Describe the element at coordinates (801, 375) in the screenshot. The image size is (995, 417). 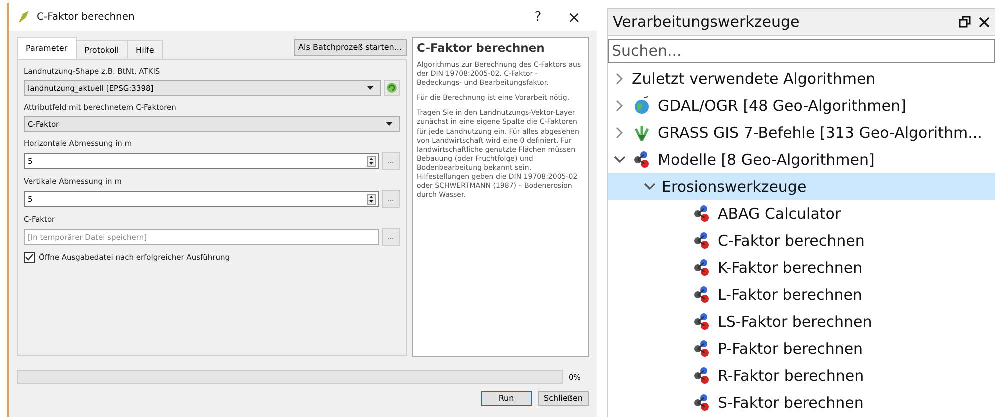
I see `tree-item: R-Faktor berechnen` at that location.